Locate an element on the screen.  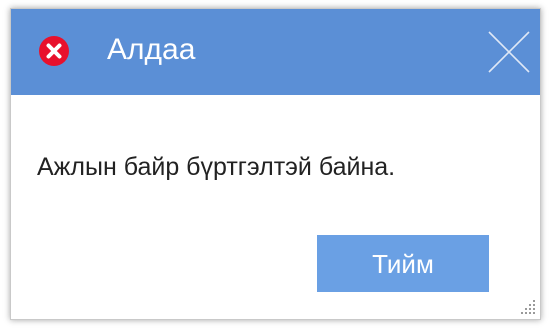
ok-button: Тийм is located at coordinates (403, 263).